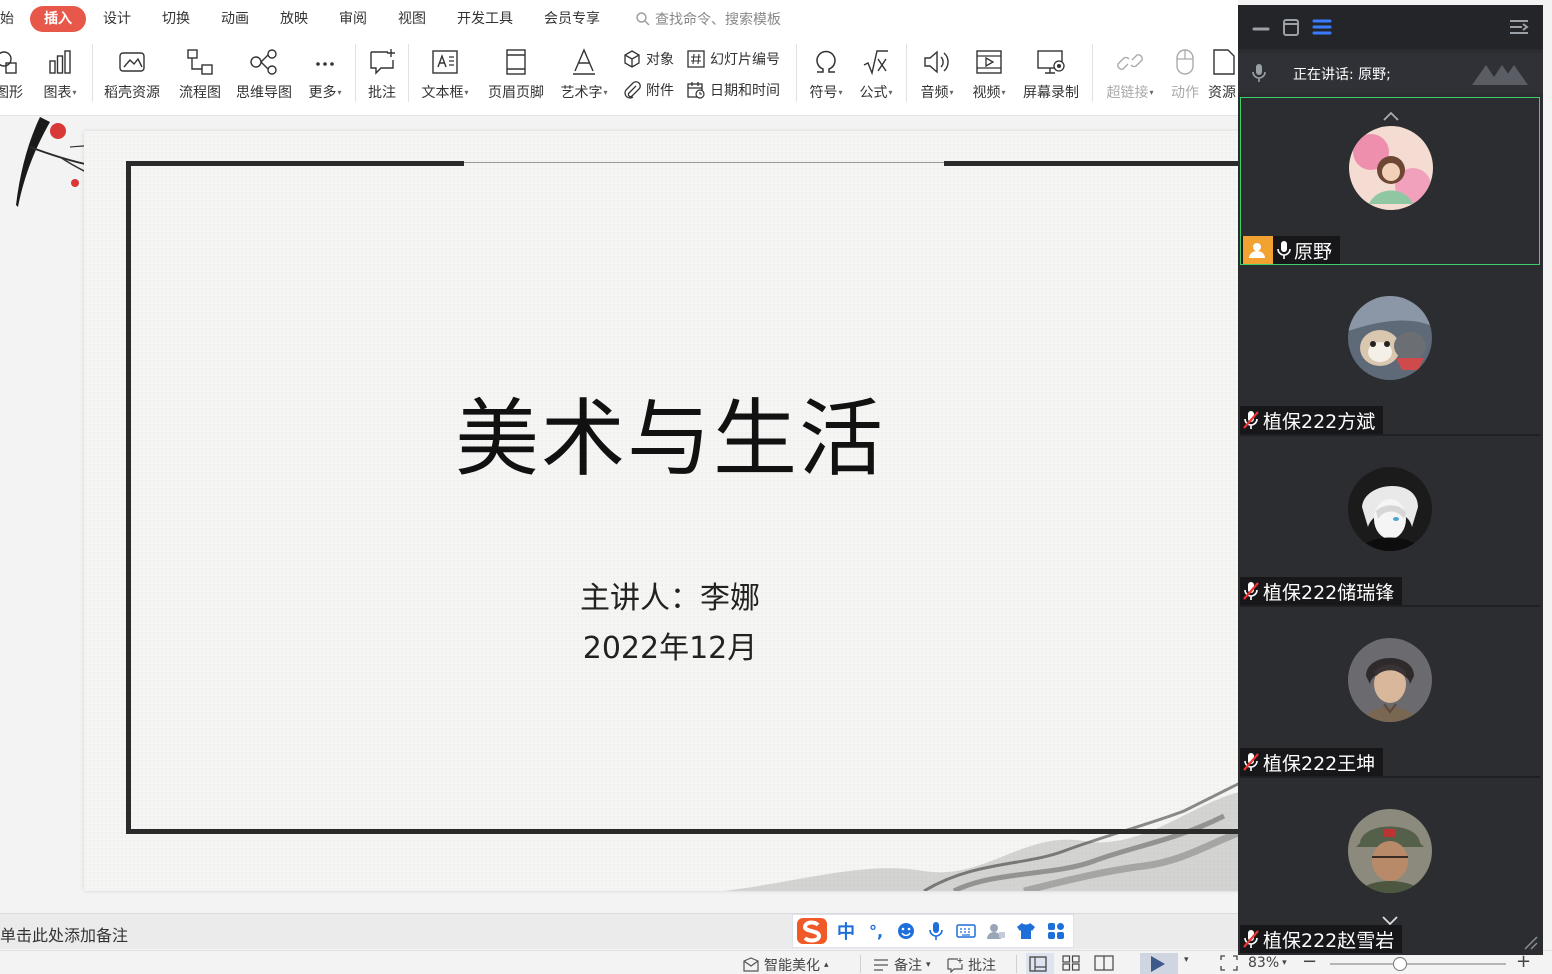 Image resolution: width=1552 pixels, height=974 pixels. What do you see at coordinates (908, 966) in the screenshot?
I see `notes-toggle-label: 备注` at bounding box center [908, 966].